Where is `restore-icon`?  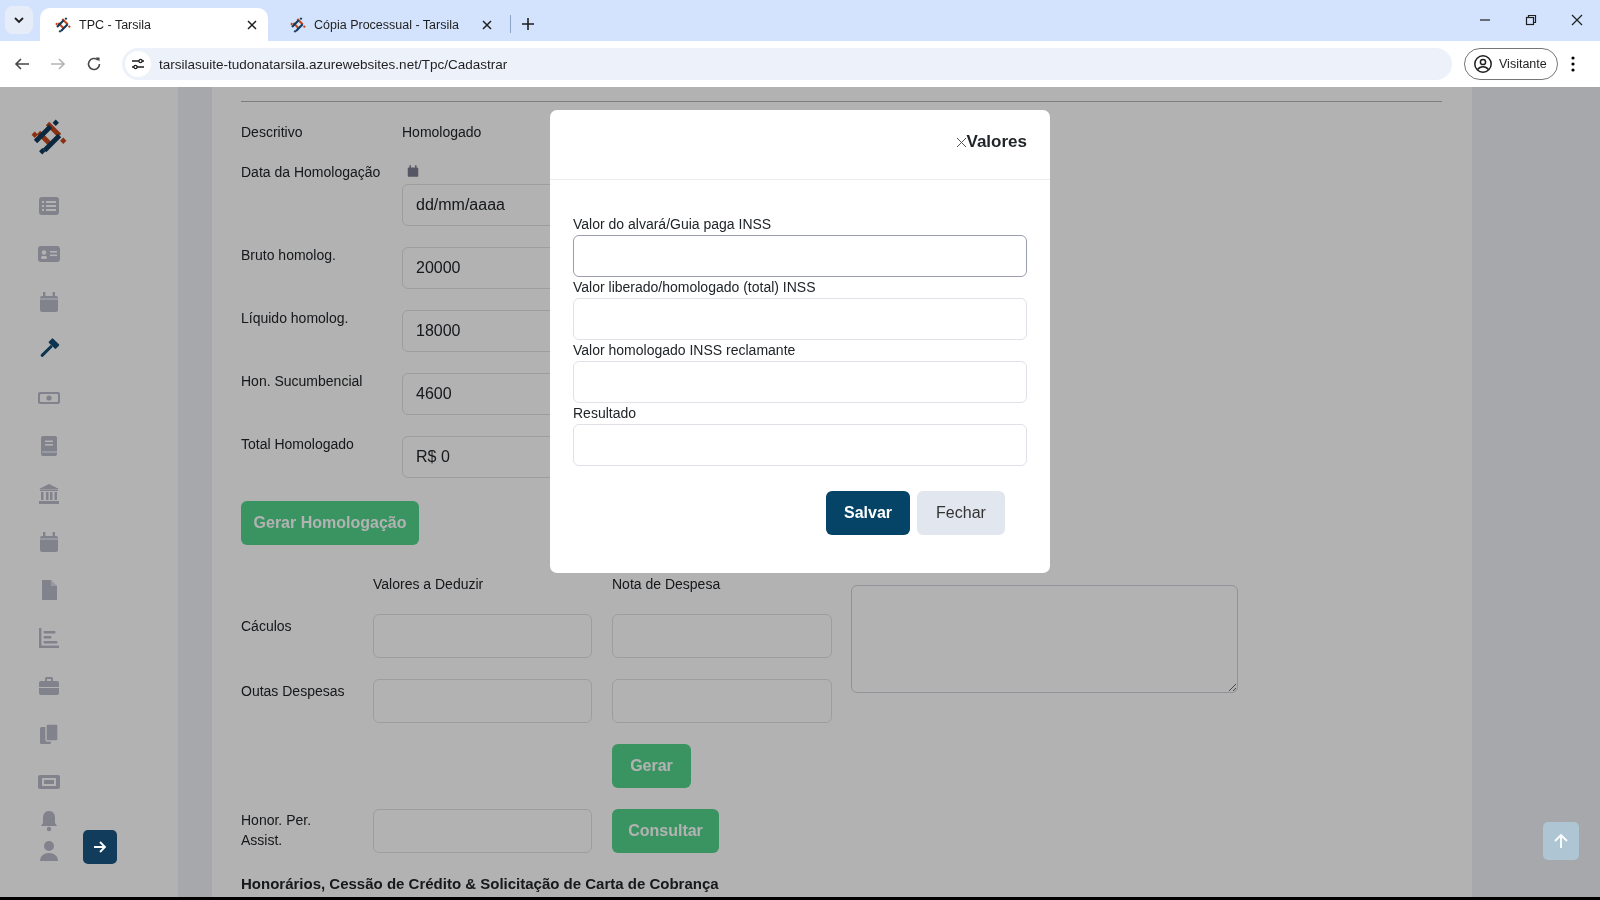
restore-icon is located at coordinates (1531, 20).